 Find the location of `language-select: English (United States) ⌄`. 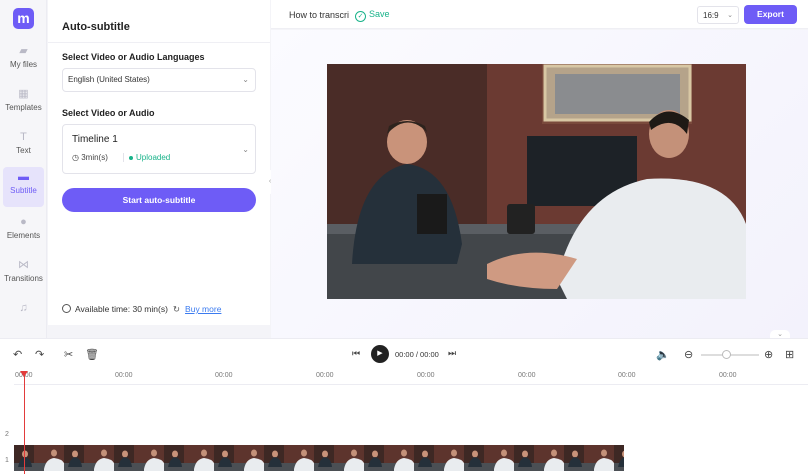

language-select: English (United States) ⌄ is located at coordinates (159, 80).